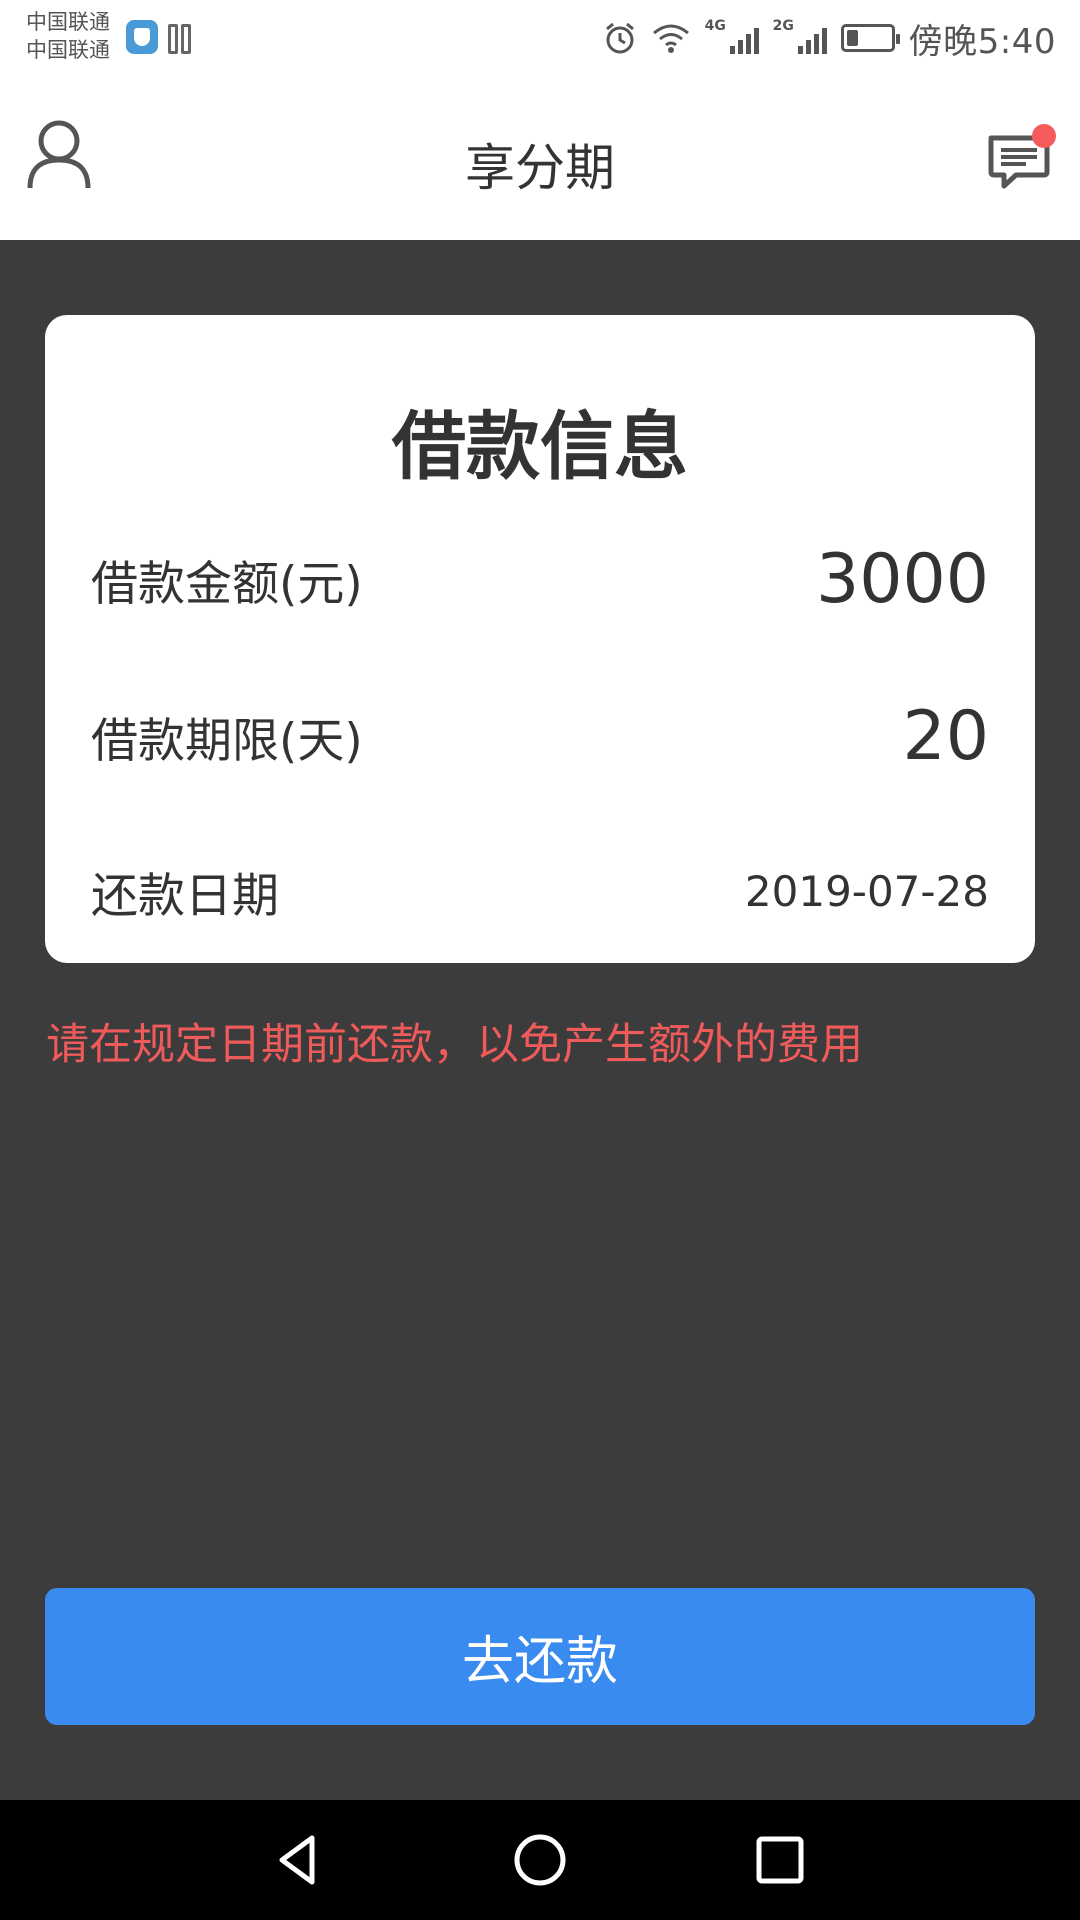 Image resolution: width=1080 pixels, height=1920 pixels. Describe the element at coordinates (540, 447) in the screenshot. I see `card-title: 借款信息` at that location.